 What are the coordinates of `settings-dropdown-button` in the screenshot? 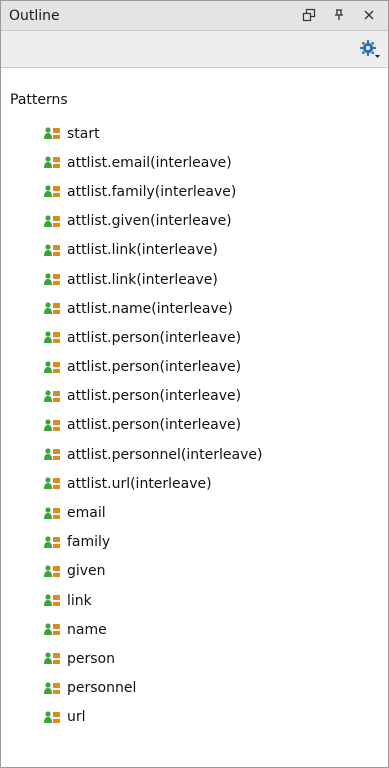 It's located at (370, 49).